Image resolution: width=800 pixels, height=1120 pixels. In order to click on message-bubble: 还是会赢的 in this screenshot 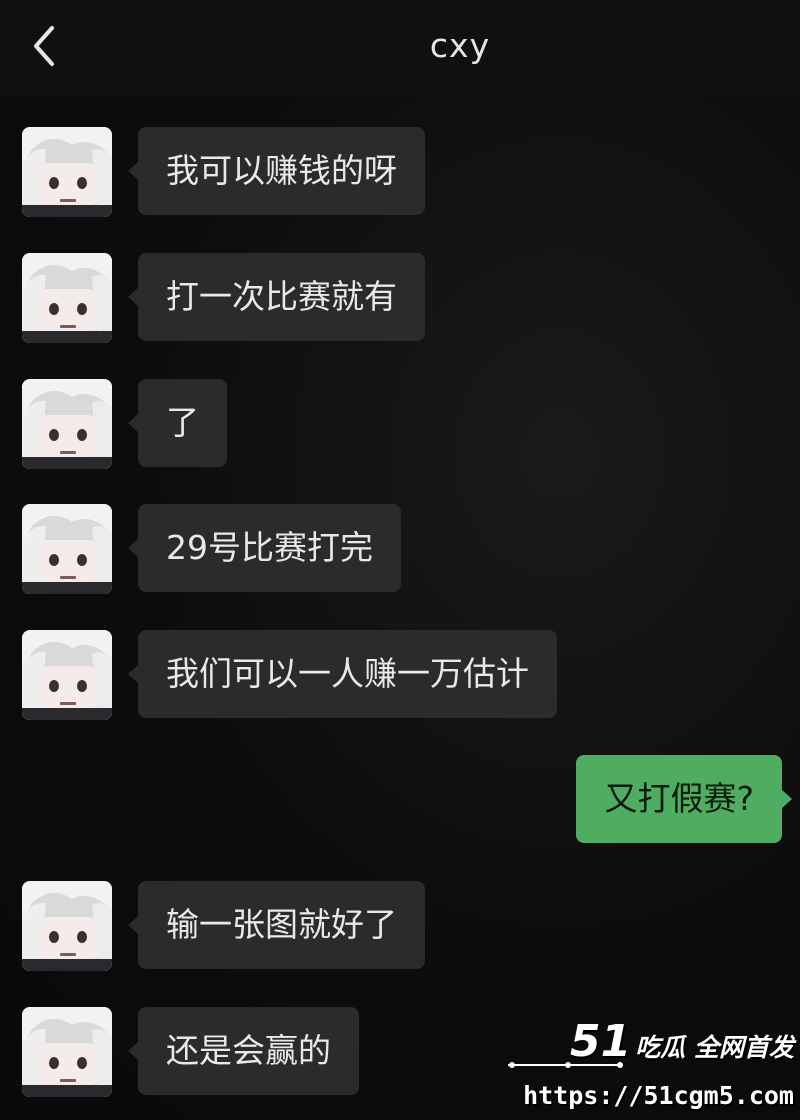, I will do `click(243, 1051)`.